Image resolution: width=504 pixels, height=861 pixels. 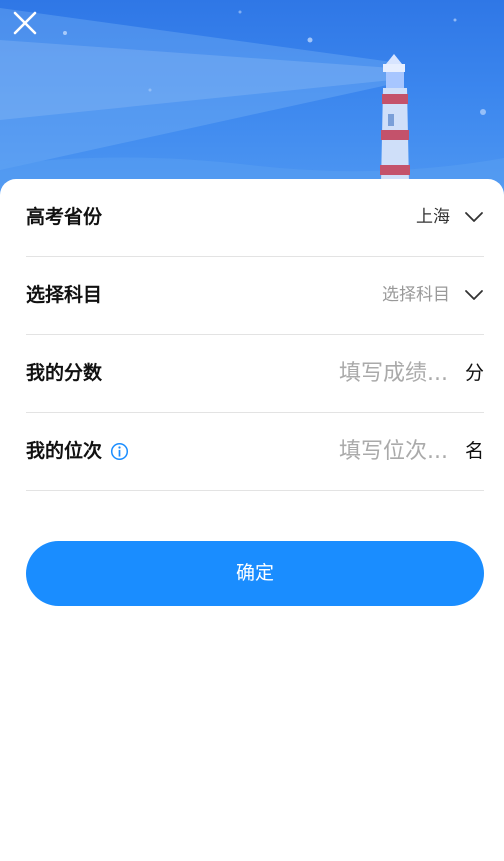 What do you see at coordinates (119, 451) in the screenshot?
I see `info-icon` at bounding box center [119, 451].